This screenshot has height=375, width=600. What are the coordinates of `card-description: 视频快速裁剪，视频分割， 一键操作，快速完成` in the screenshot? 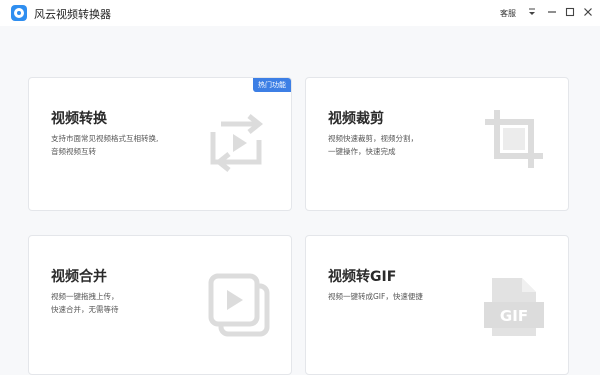 It's located at (373, 145).